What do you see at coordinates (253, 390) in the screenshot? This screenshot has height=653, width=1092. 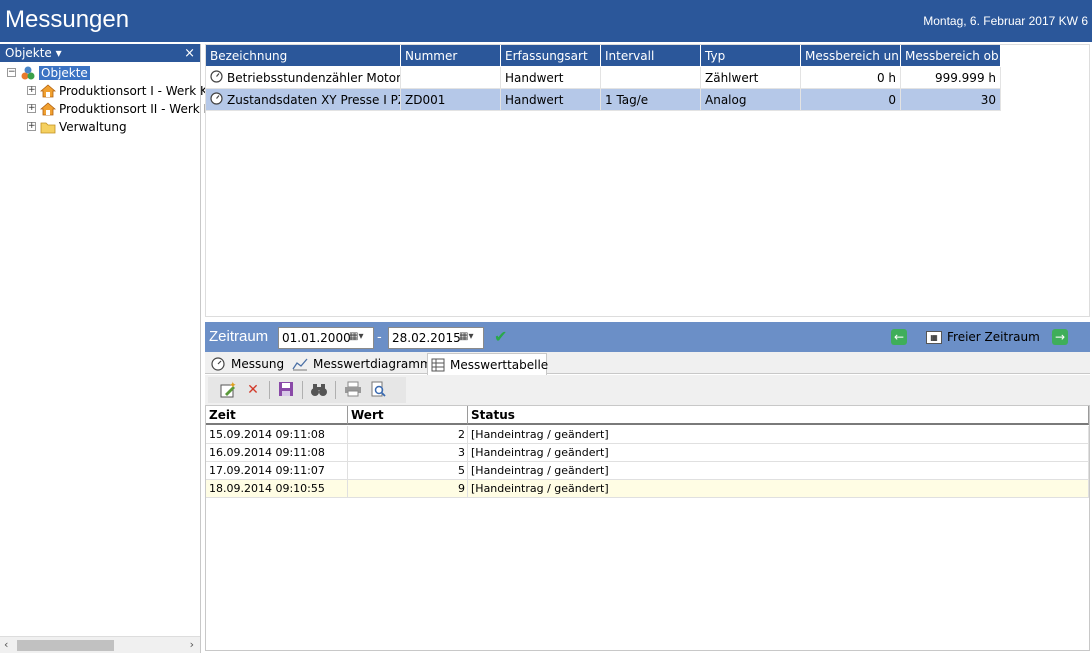 I see `delete-icon: ✕` at bounding box center [253, 390].